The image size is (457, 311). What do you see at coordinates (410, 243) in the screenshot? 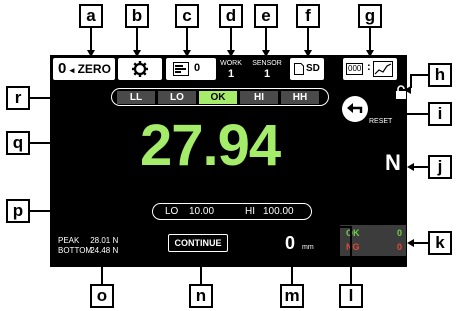
I see `arrowhead-k` at bounding box center [410, 243].